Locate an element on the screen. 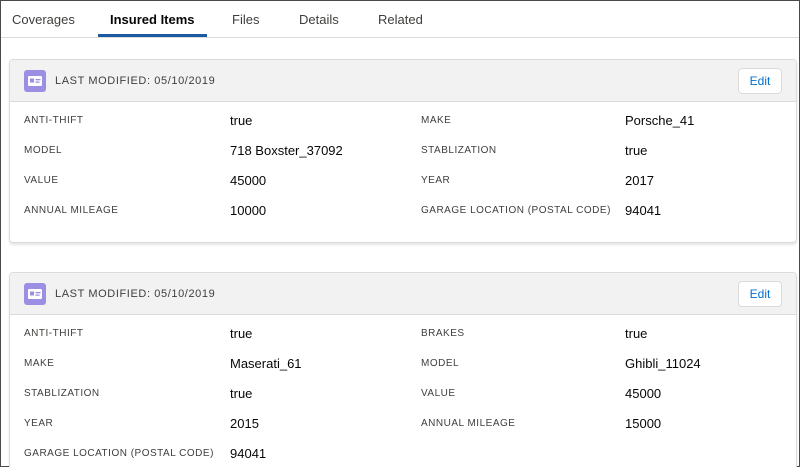  field-row: MAKE Maserati_61 MODEL Ghibli_11024 is located at coordinates (403, 364).